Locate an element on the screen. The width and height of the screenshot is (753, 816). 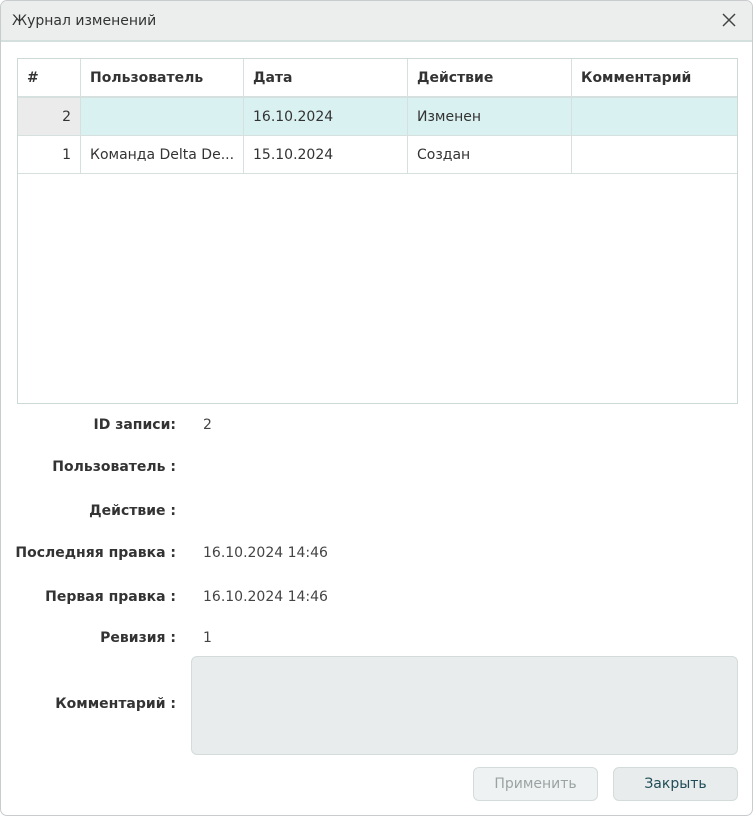
record-id-value: 2 is located at coordinates (207, 425).